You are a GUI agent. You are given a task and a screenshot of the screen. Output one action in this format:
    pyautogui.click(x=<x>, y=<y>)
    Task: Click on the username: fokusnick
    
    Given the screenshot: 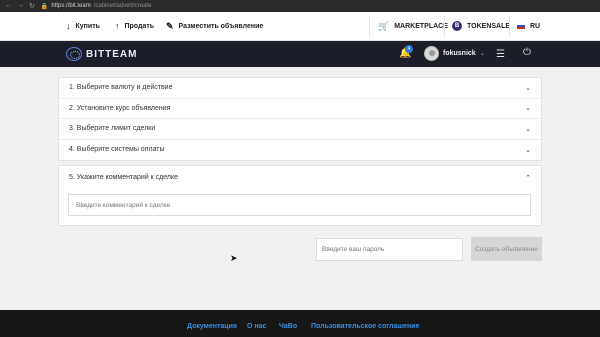 What is the action you would take?
    pyautogui.click(x=459, y=53)
    